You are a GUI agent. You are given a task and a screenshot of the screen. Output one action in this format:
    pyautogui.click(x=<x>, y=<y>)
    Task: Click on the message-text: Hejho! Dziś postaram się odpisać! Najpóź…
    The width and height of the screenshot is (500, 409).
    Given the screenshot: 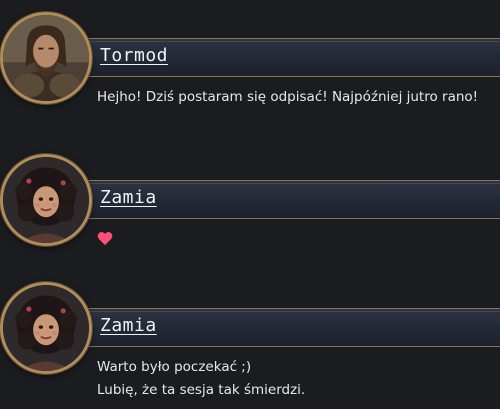 What is the action you would take?
    pyautogui.click(x=297, y=97)
    